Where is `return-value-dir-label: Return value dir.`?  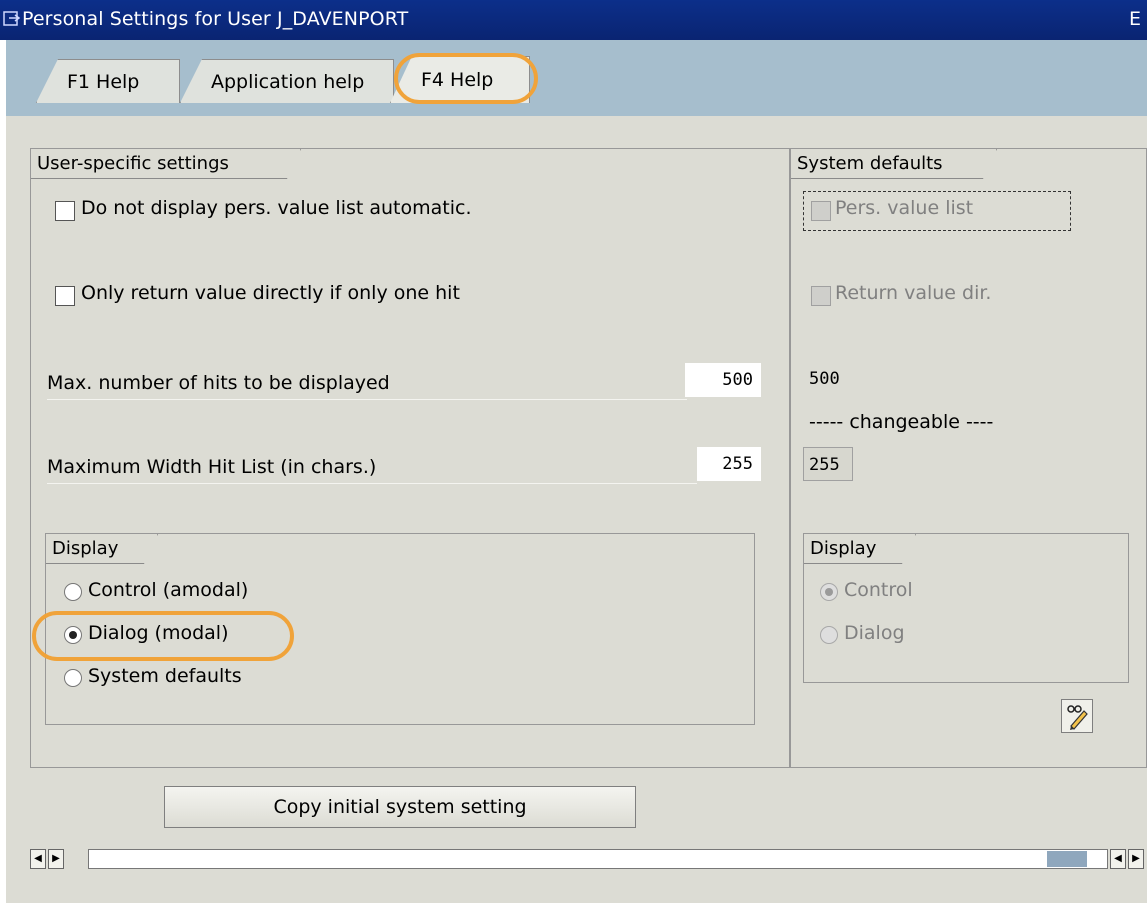 return-value-dir-label: Return value dir. is located at coordinates (913, 293).